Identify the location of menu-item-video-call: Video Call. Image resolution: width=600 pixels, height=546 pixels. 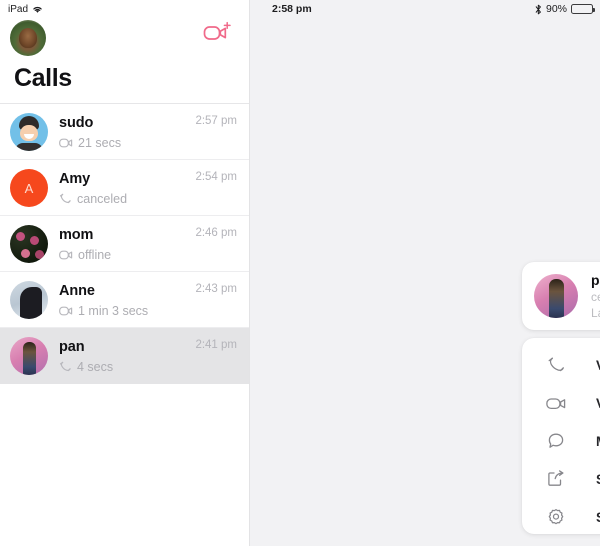
(561, 403).